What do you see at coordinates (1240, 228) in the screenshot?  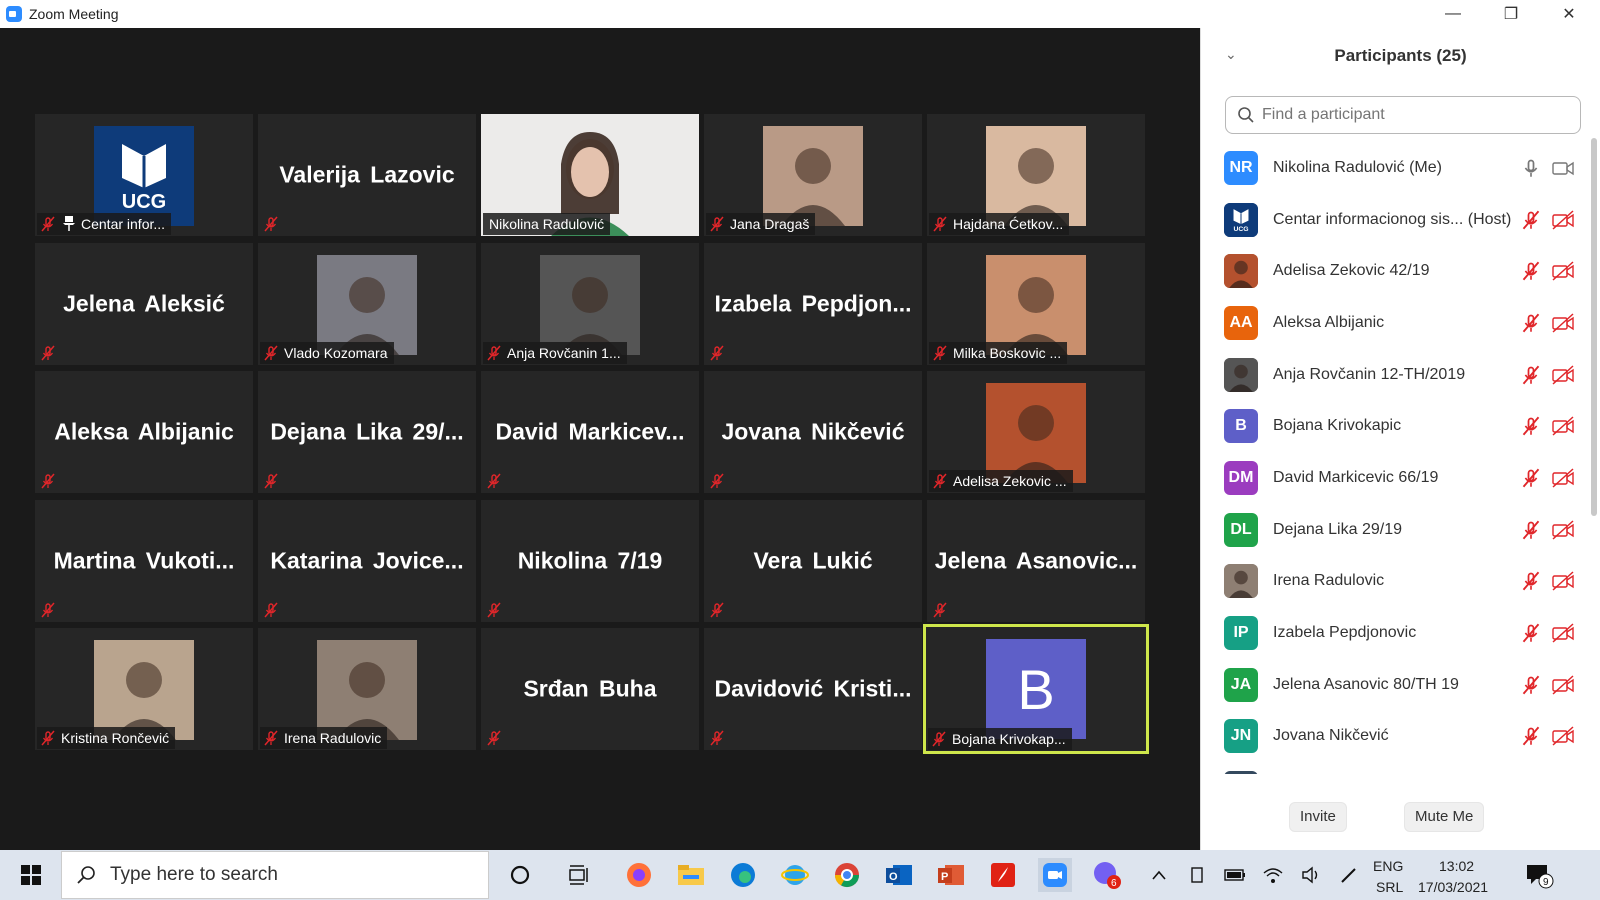 I see `svg-text: UCG` at bounding box center [1240, 228].